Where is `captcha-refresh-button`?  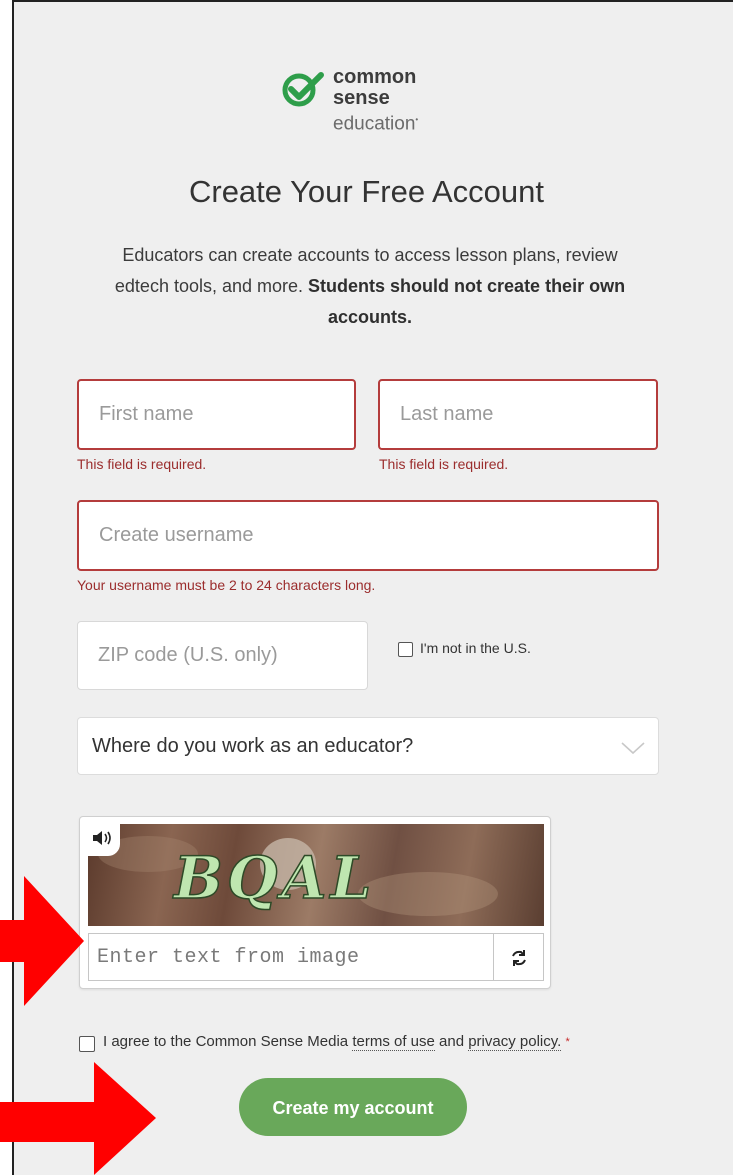 captcha-refresh-button is located at coordinates (519, 957).